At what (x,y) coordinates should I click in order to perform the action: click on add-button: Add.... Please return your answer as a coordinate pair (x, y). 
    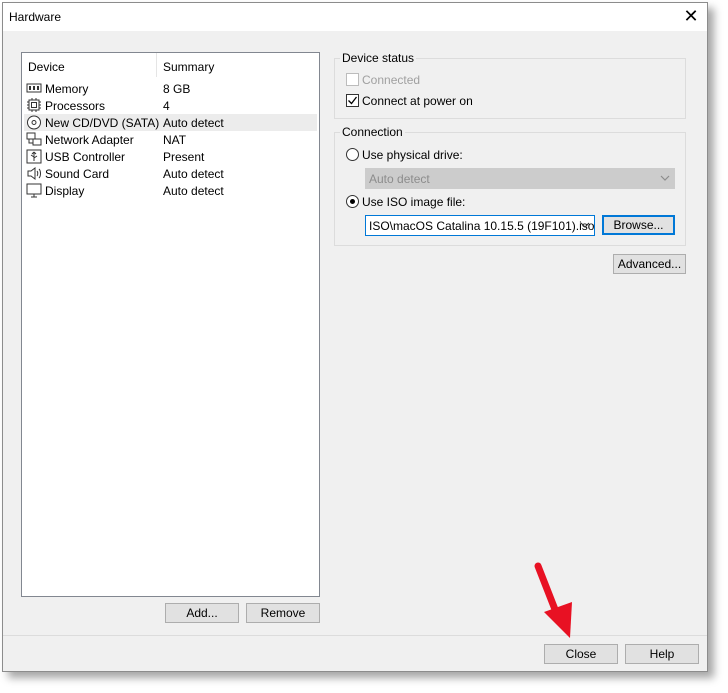
    Looking at the image, I should click on (202, 613).